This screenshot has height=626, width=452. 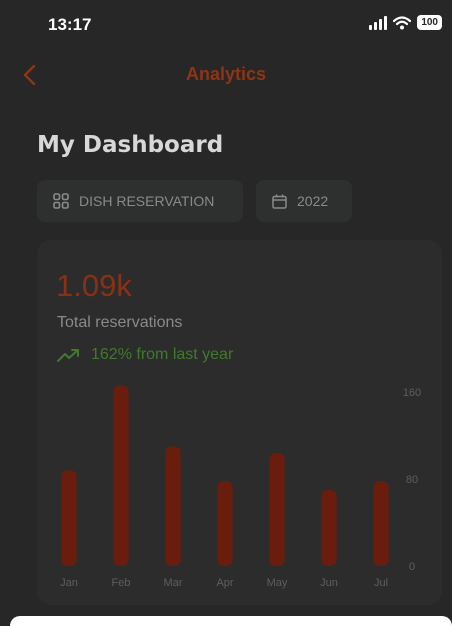 I want to click on x-tick-label: Mar, so click(x=173, y=583).